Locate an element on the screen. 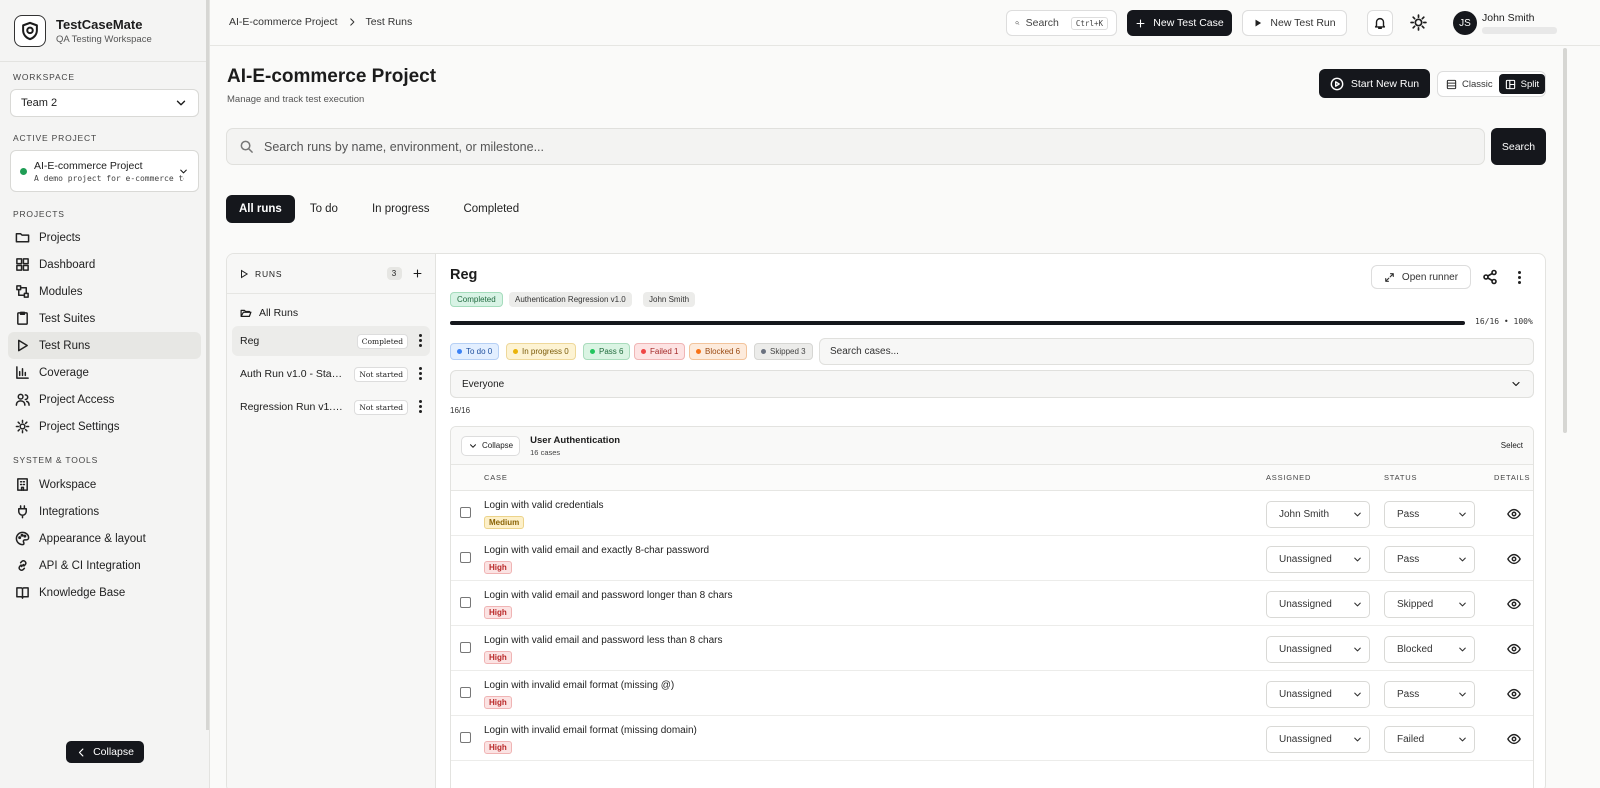 The image size is (1600, 788). user-email-redacted is located at coordinates (1519, 30).